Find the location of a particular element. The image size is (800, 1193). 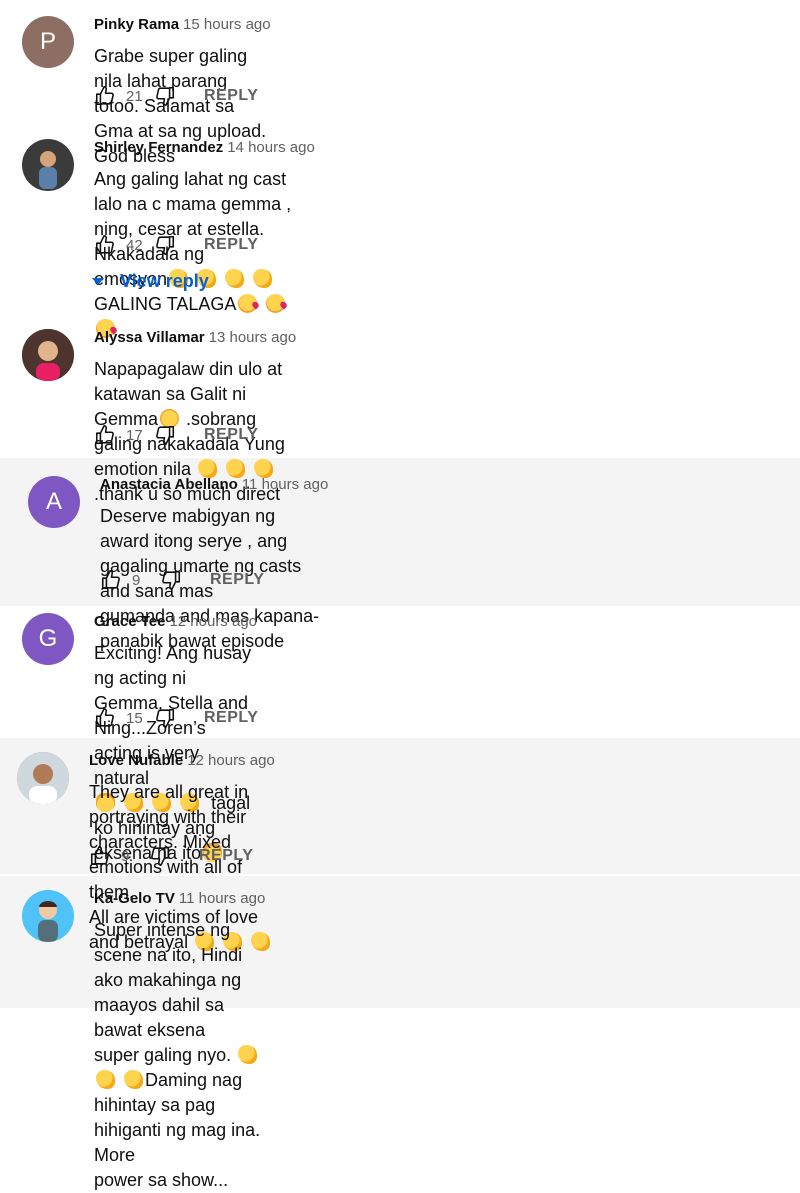

avatar-letter: P is located at coordinates (47, 41).